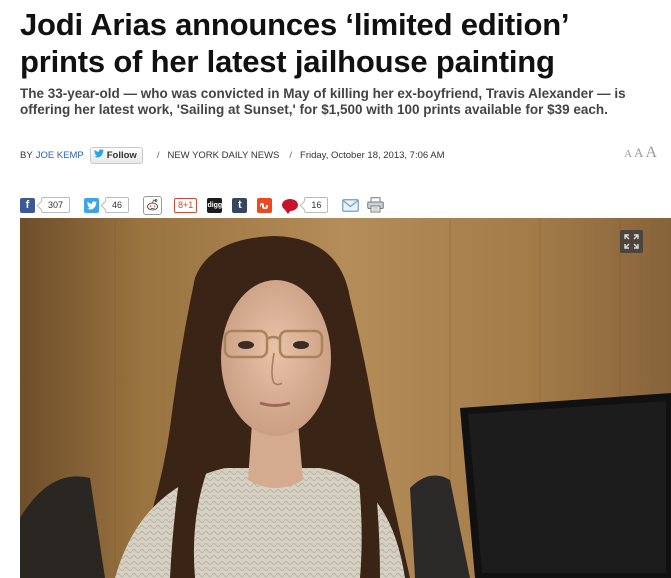  What do you see at coordinates (215, 205) in the screenshot?
I see `digg-icon: digg` at bounding box center [215, 205].